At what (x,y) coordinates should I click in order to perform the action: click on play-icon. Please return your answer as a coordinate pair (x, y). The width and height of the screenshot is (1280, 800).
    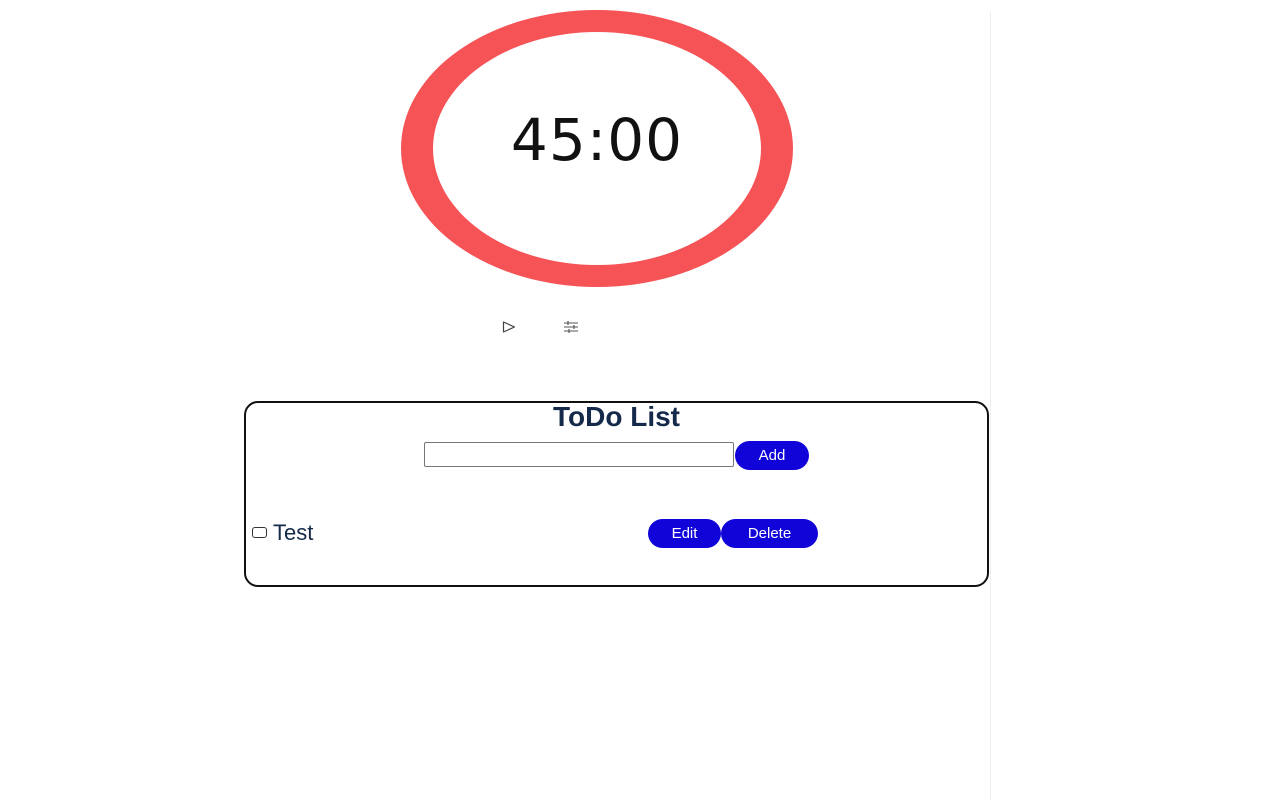
    Looking at the image, I should click on (509, 327).